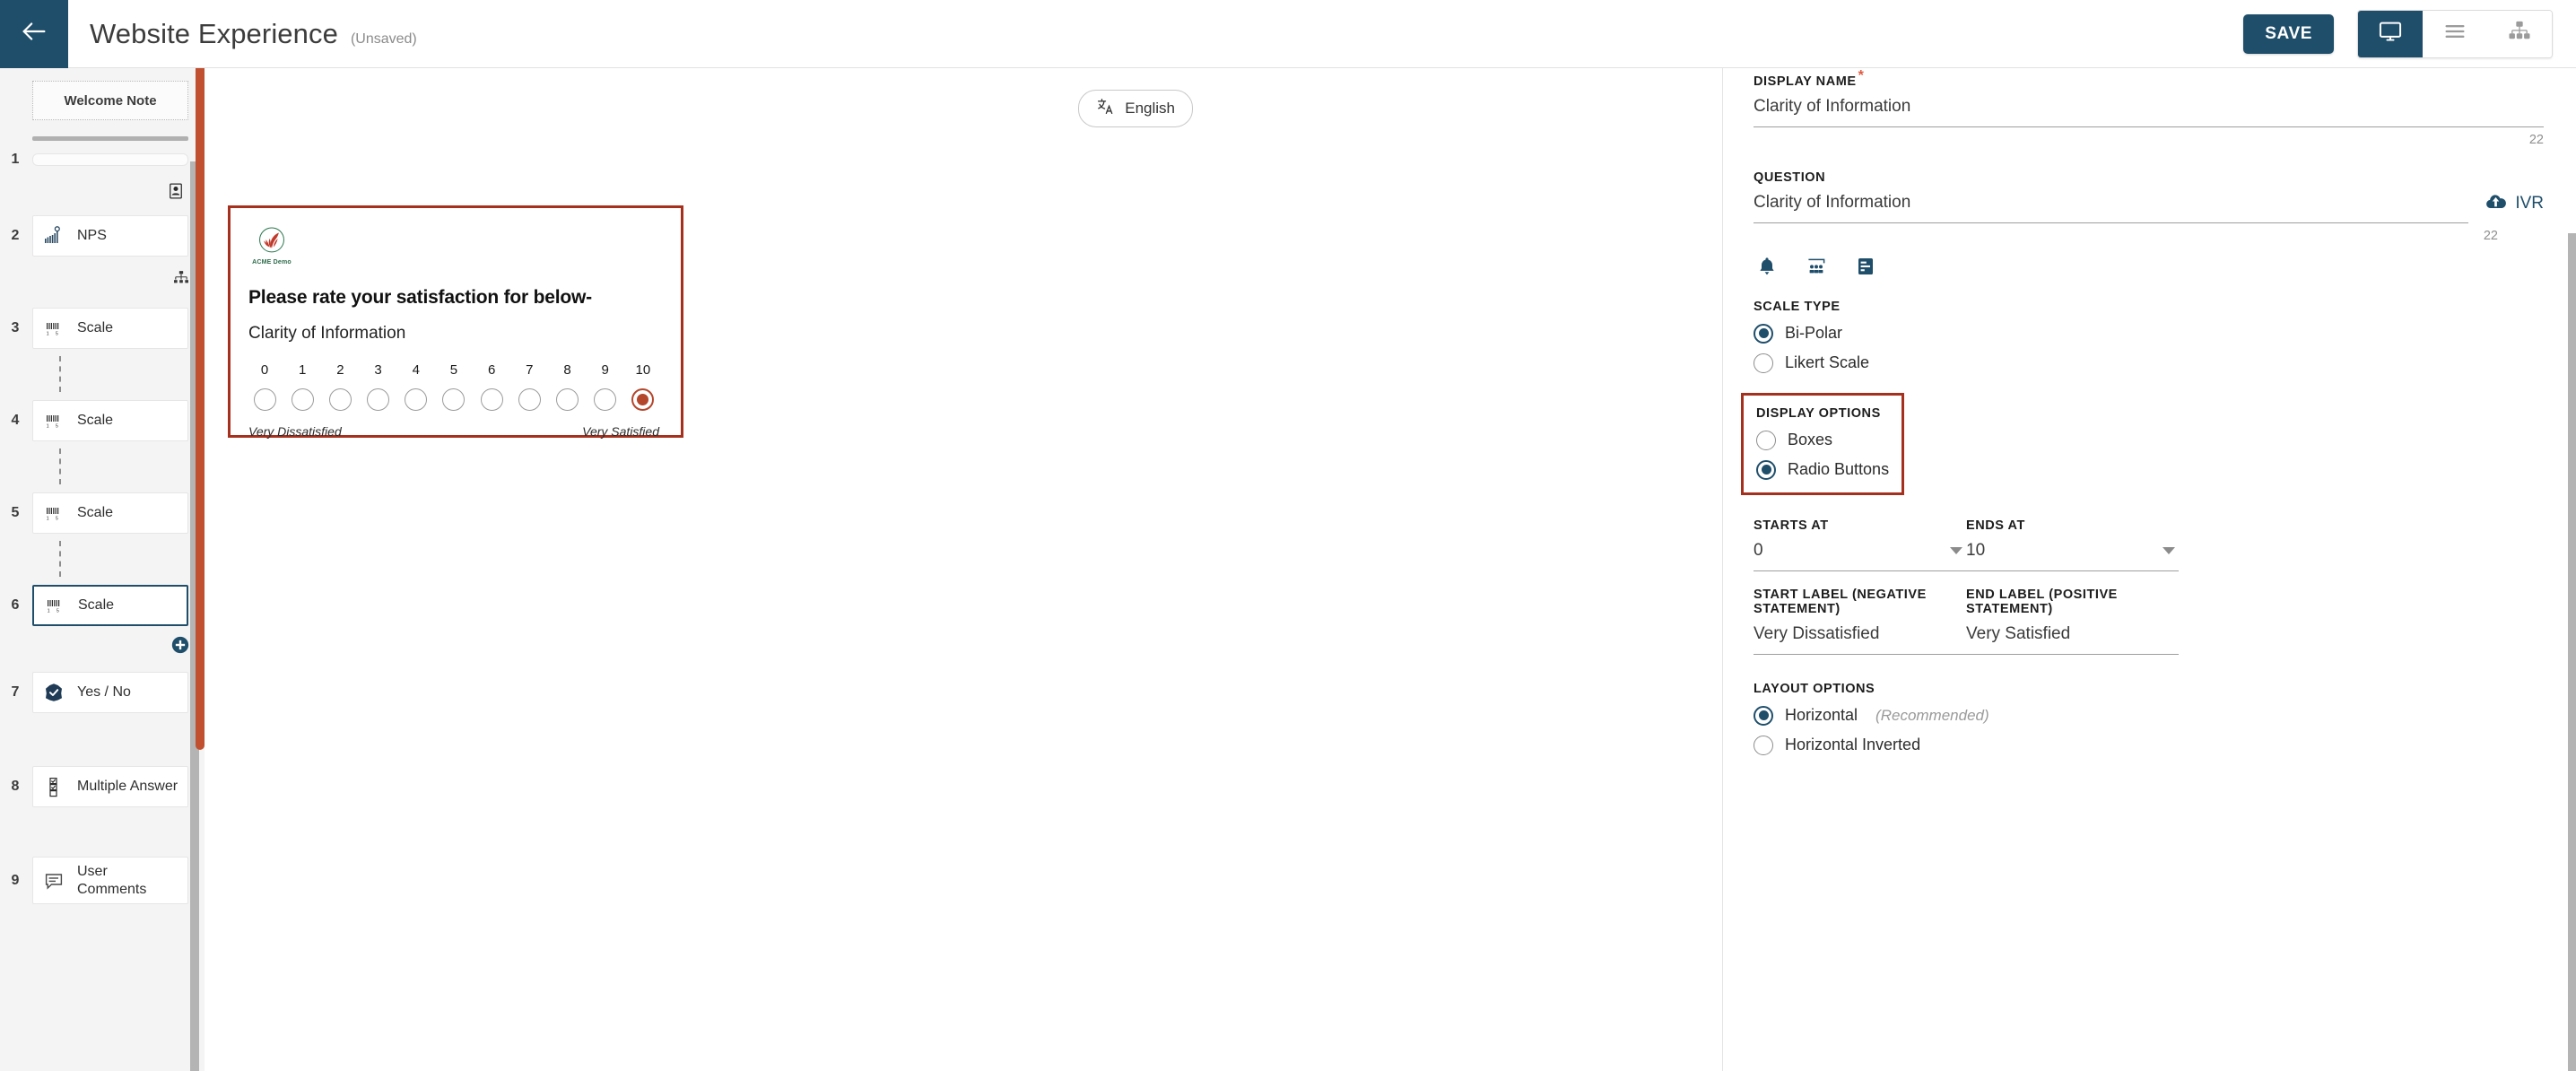 Image resolution: width=2576 pixels, height=1071 pixels. I want to click on question-index: 6, so click(15, 604).